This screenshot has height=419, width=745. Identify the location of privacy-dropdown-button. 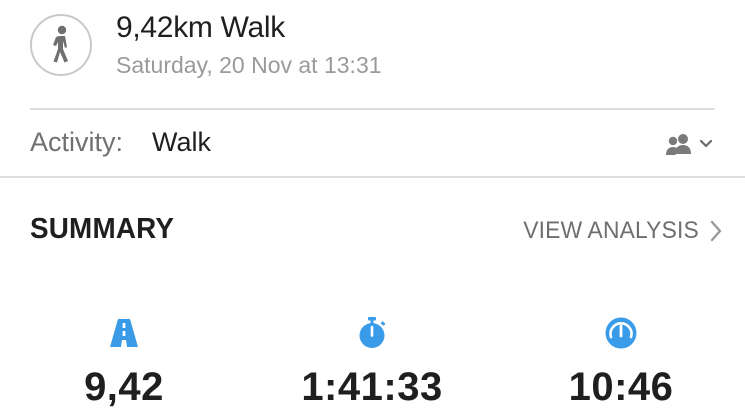
(691, 145).